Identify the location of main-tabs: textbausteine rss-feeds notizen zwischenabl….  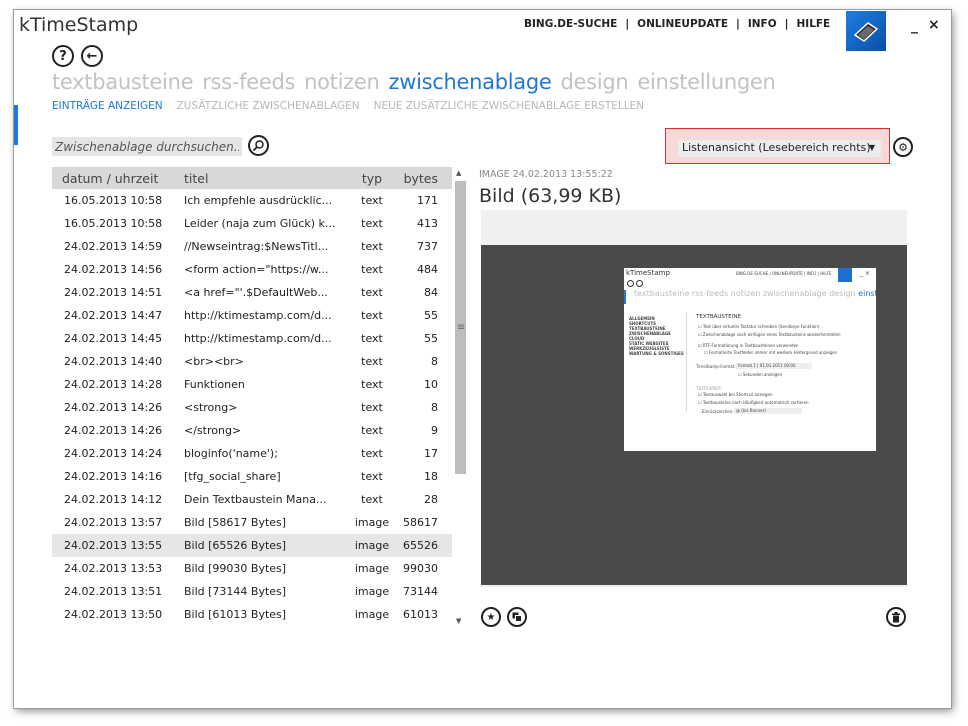
(418, 82).